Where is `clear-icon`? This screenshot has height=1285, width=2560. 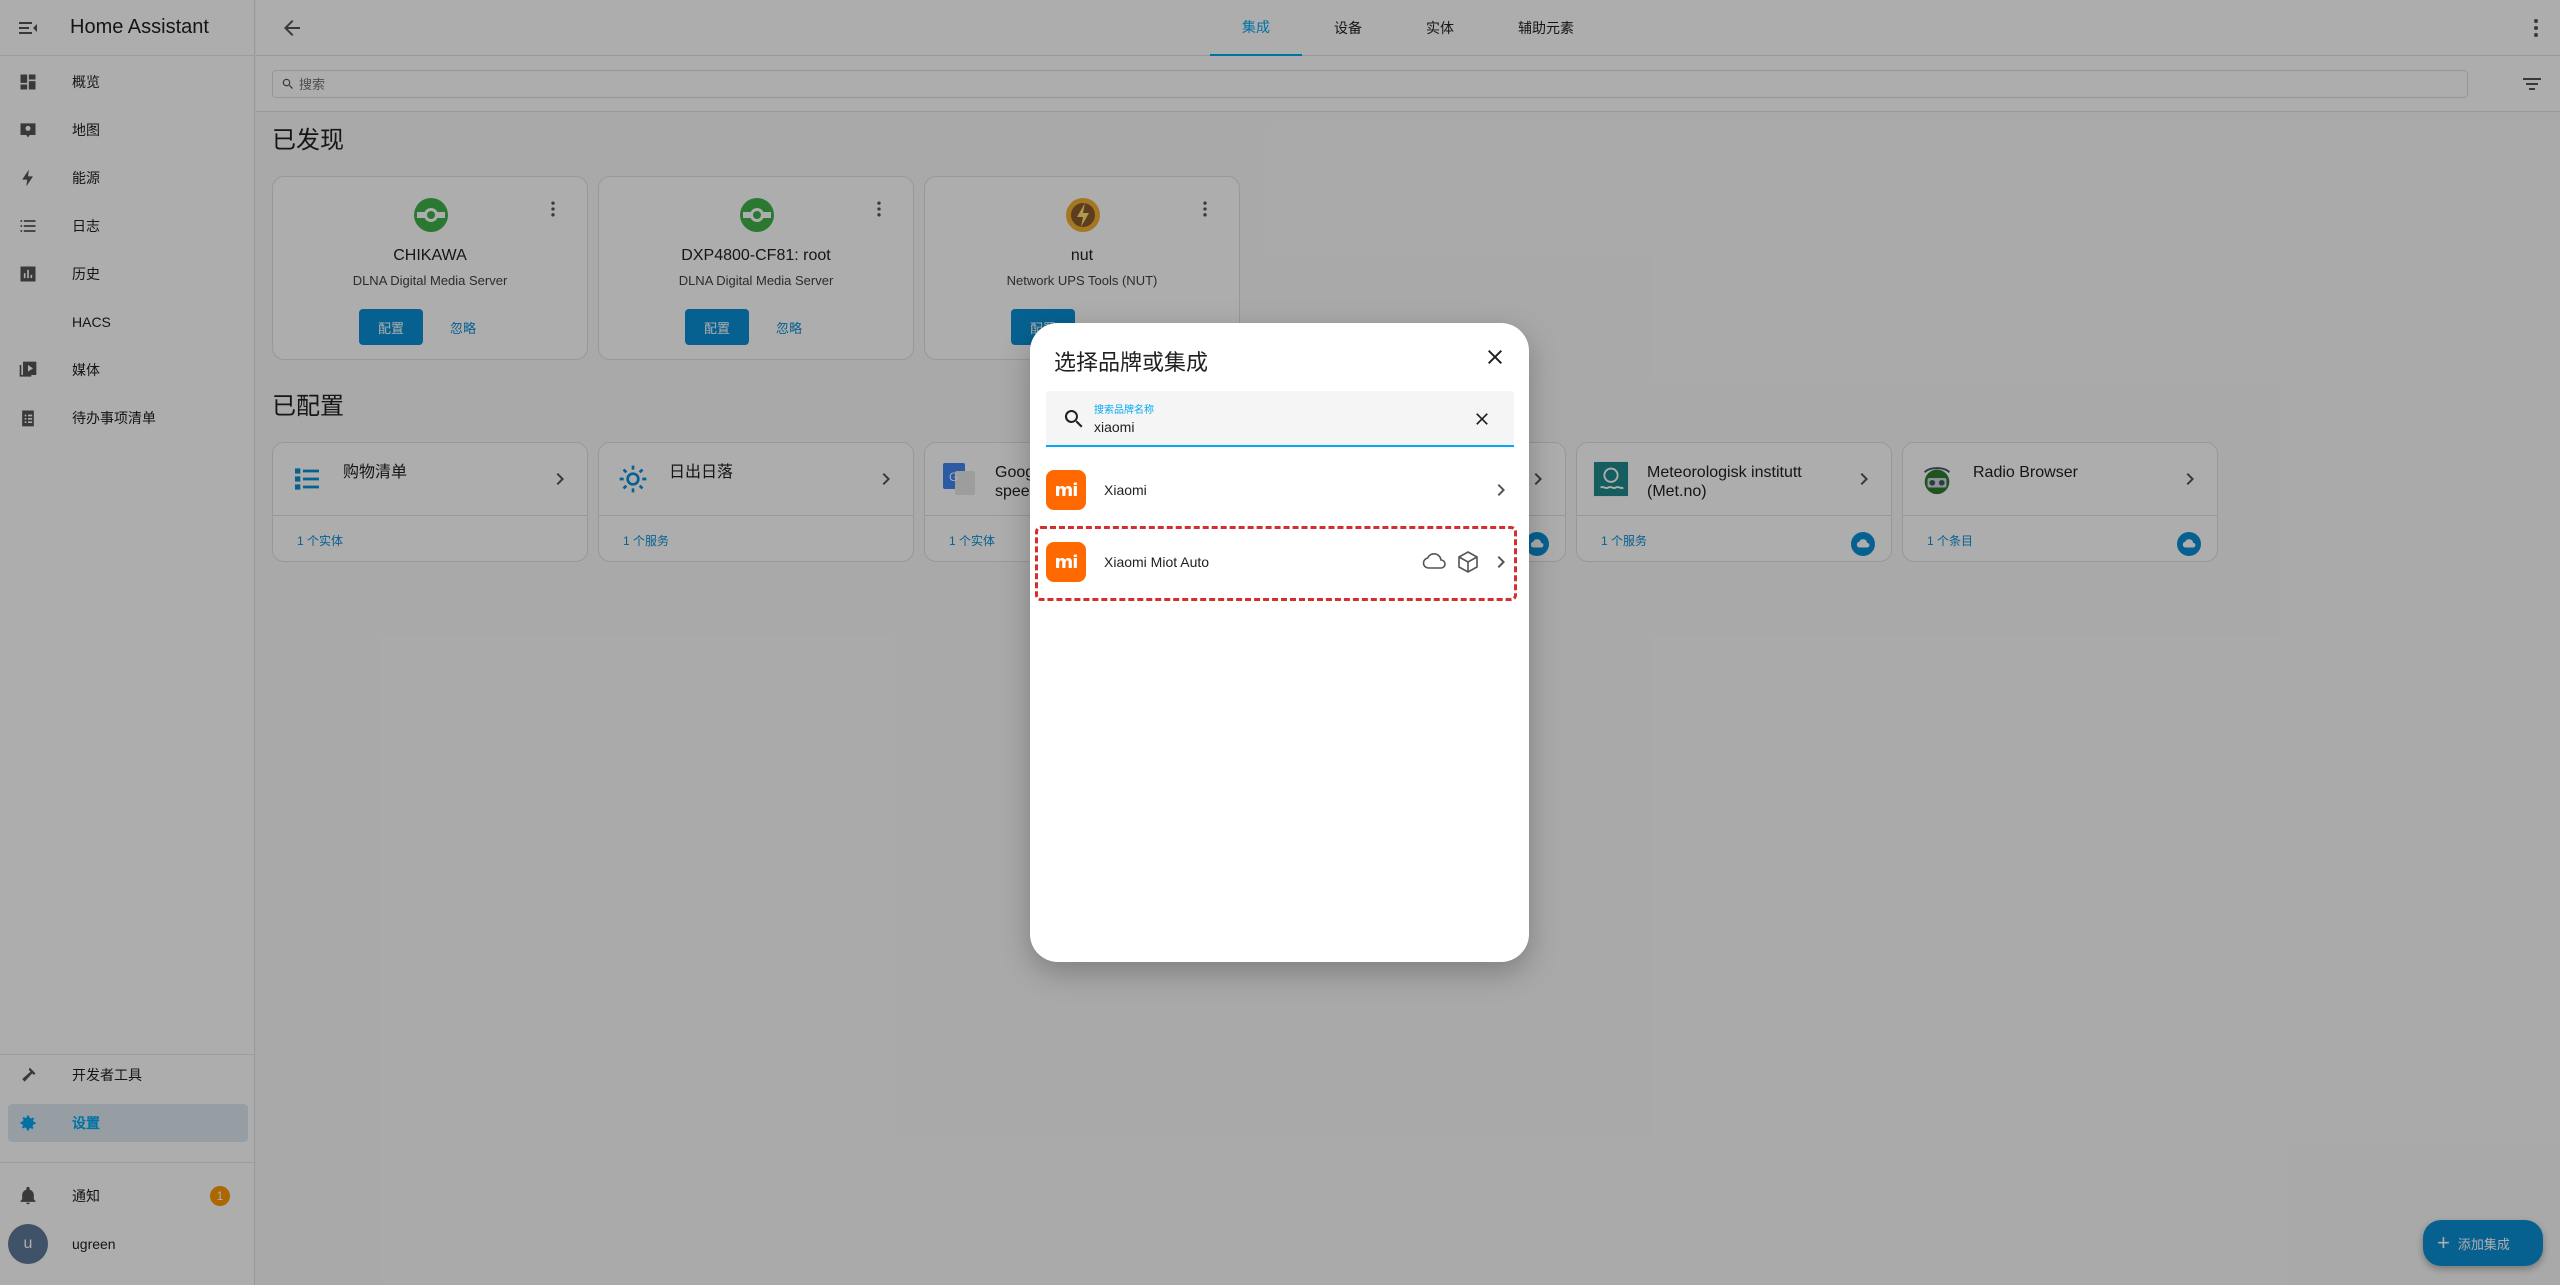 clear-icon is located at coordinates (1482, 419).